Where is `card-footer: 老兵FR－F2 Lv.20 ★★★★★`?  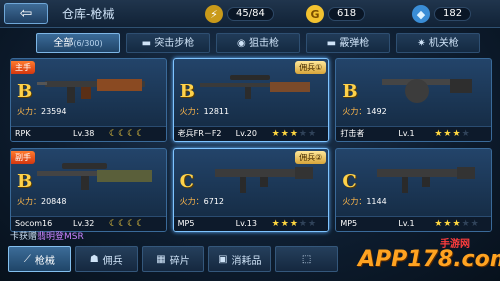
card-footer: 老兵FR－F2 Lv.20 ★★★★★ is located at coordinates (251, 133).